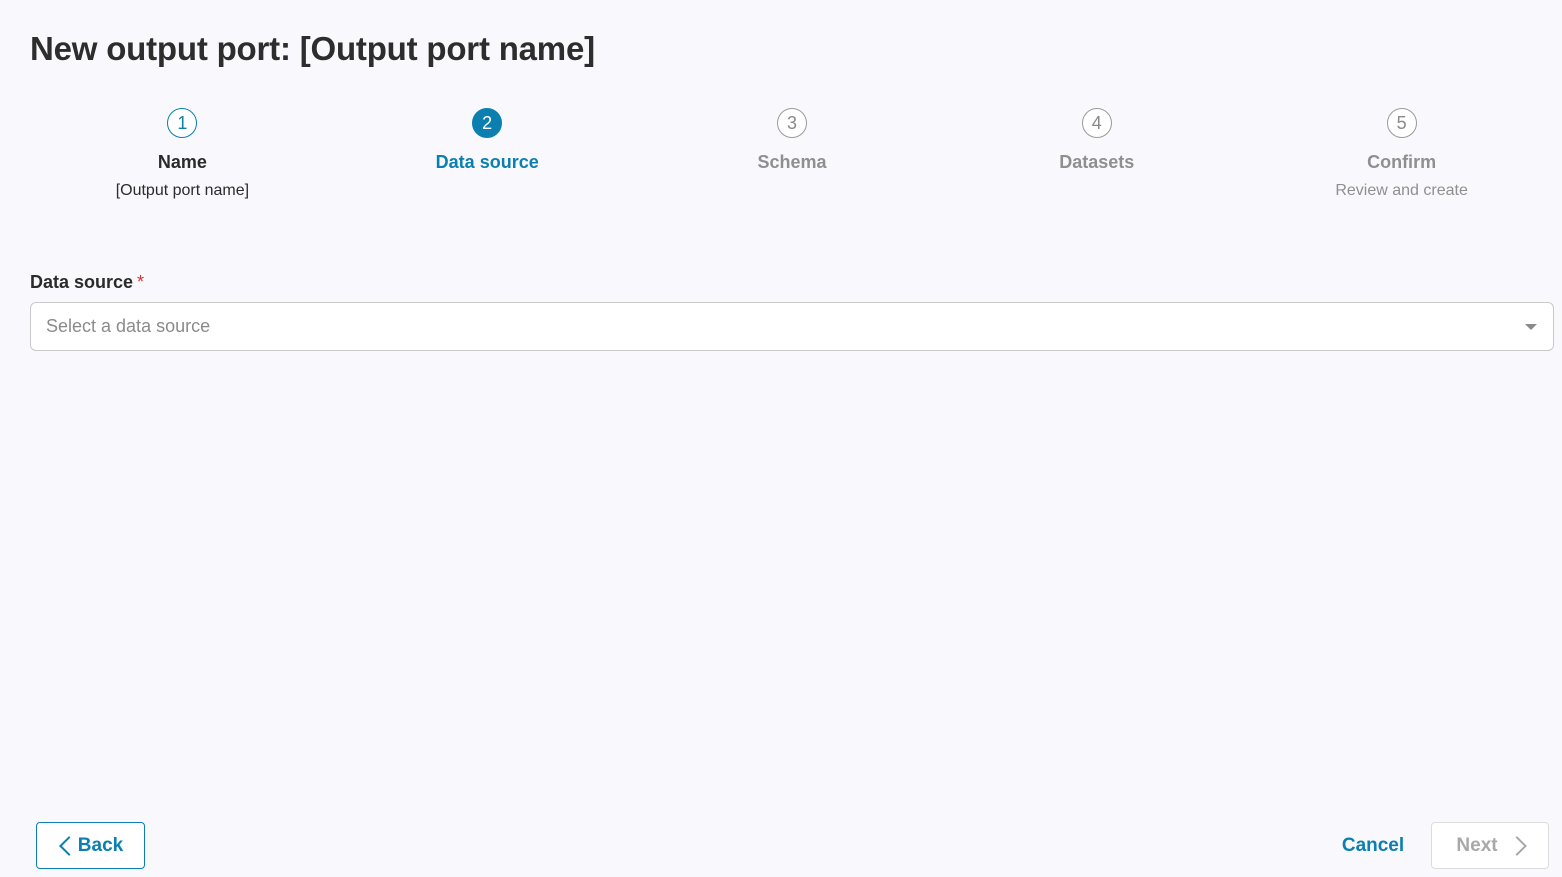  I want to click on step-confirm: 5 Confirm Review and create, so click(1401, 163).